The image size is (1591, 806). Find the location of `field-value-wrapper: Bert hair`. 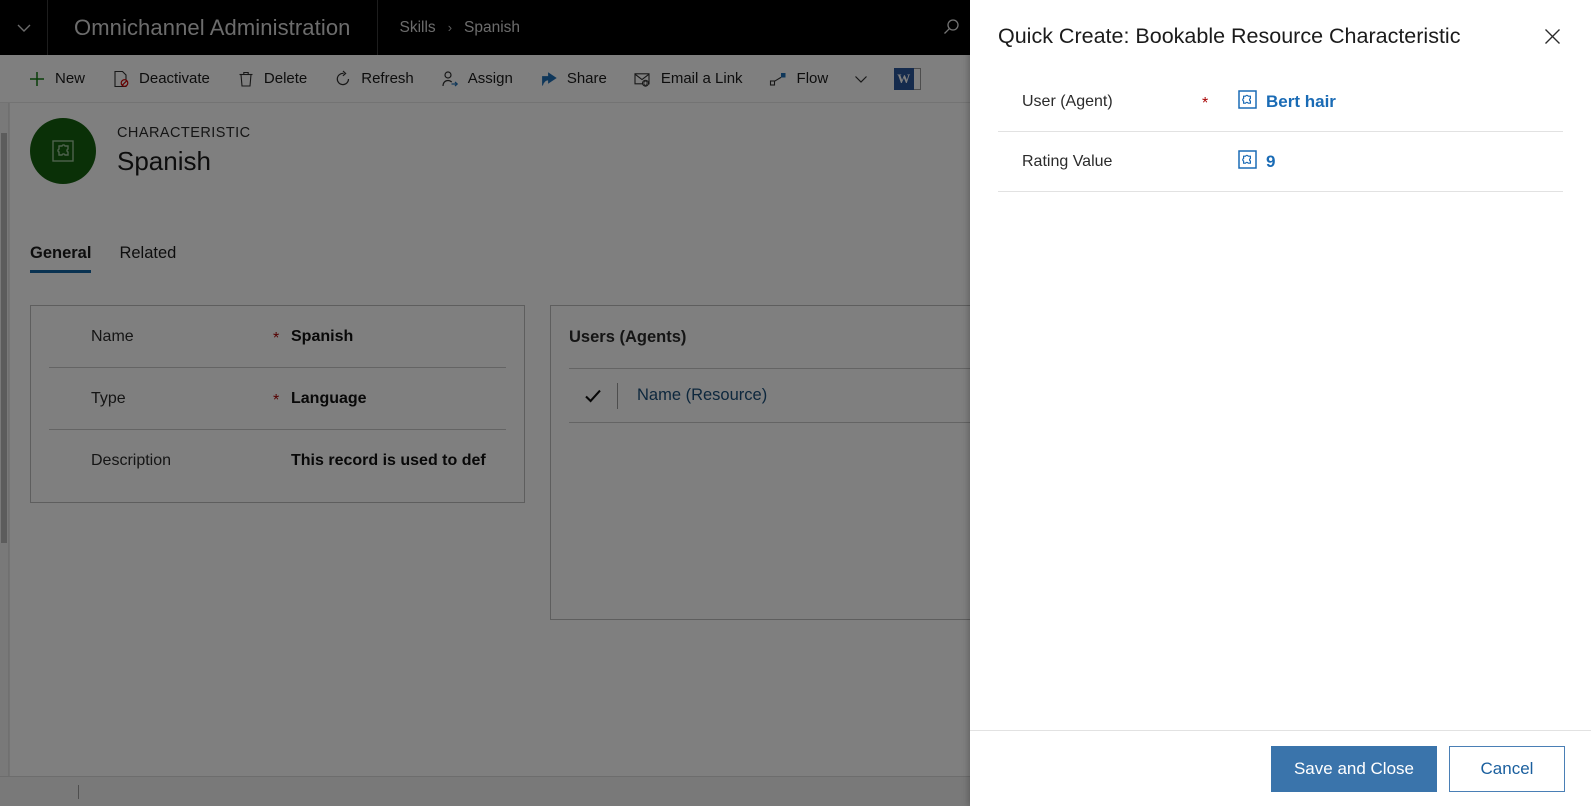

field-value-wrapper: Bert hair is located at coordinates (1287, 101).